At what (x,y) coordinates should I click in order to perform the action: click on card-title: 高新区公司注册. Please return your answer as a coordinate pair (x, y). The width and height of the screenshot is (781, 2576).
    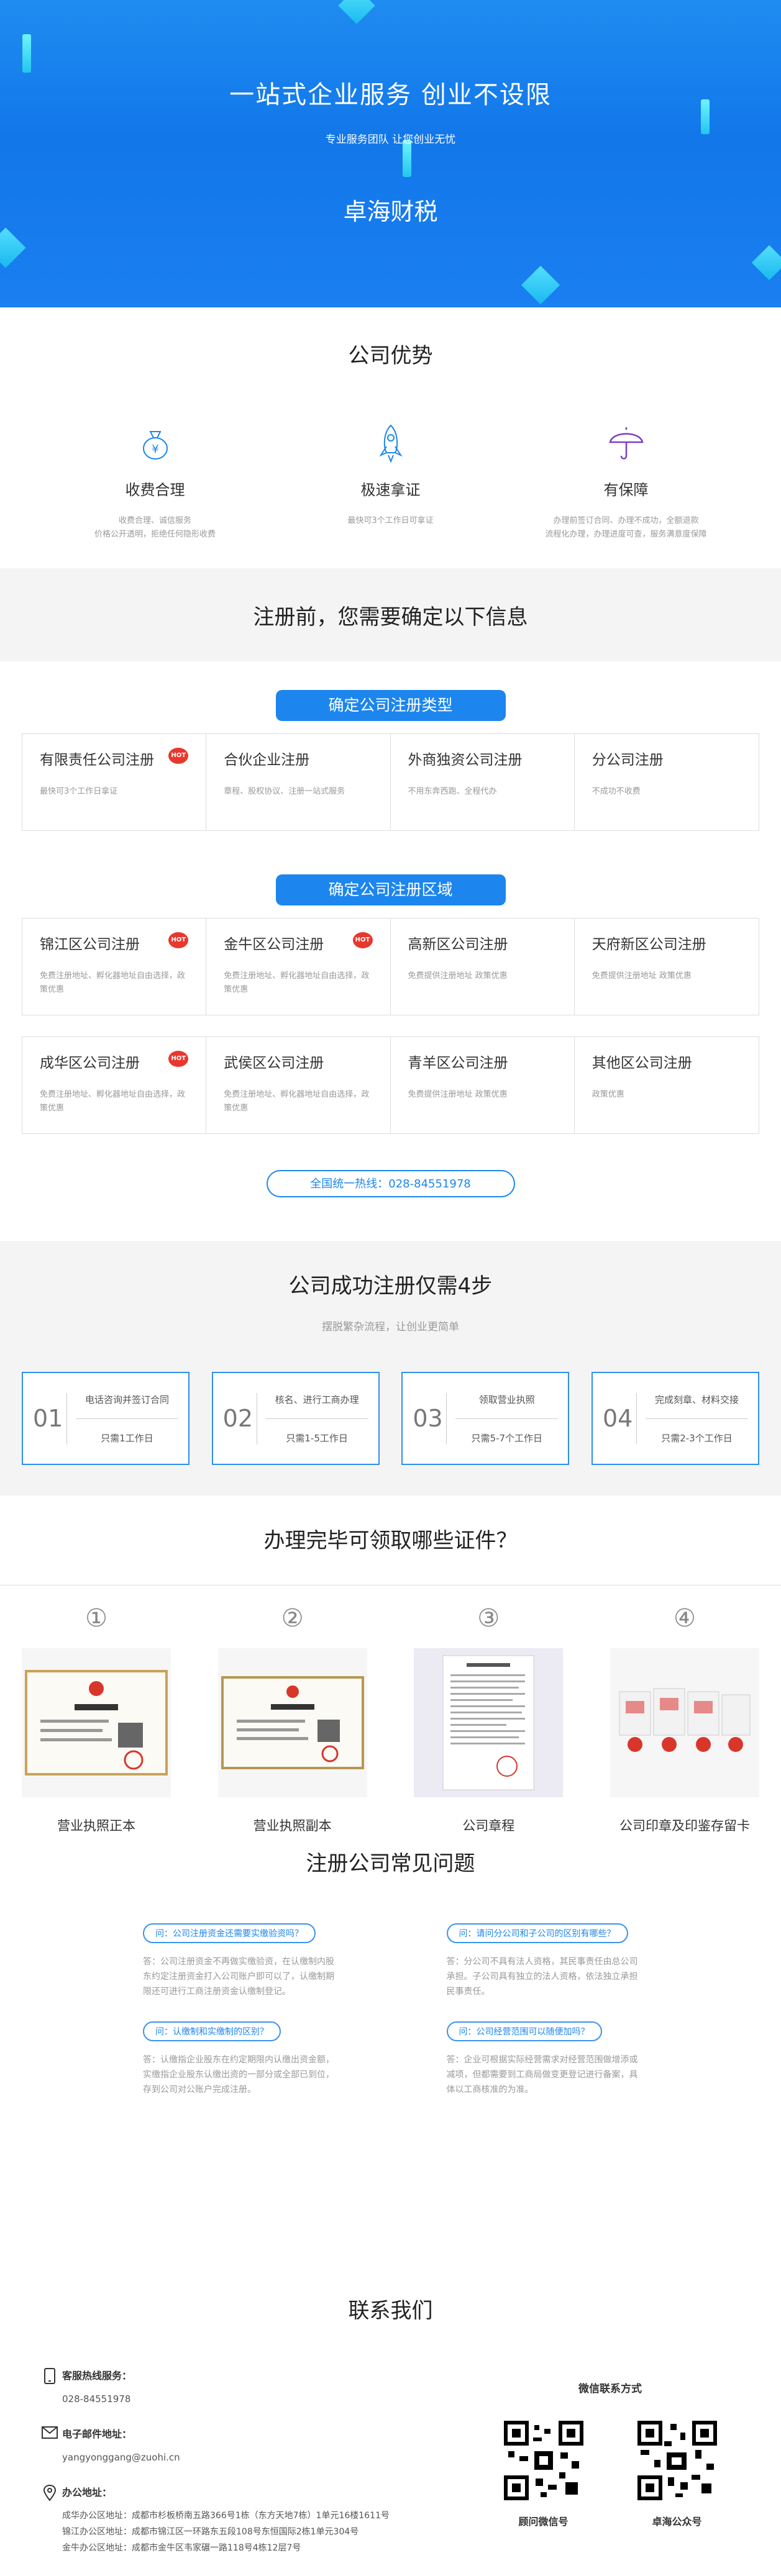
    Looking at the image, I should click on (458, 945).